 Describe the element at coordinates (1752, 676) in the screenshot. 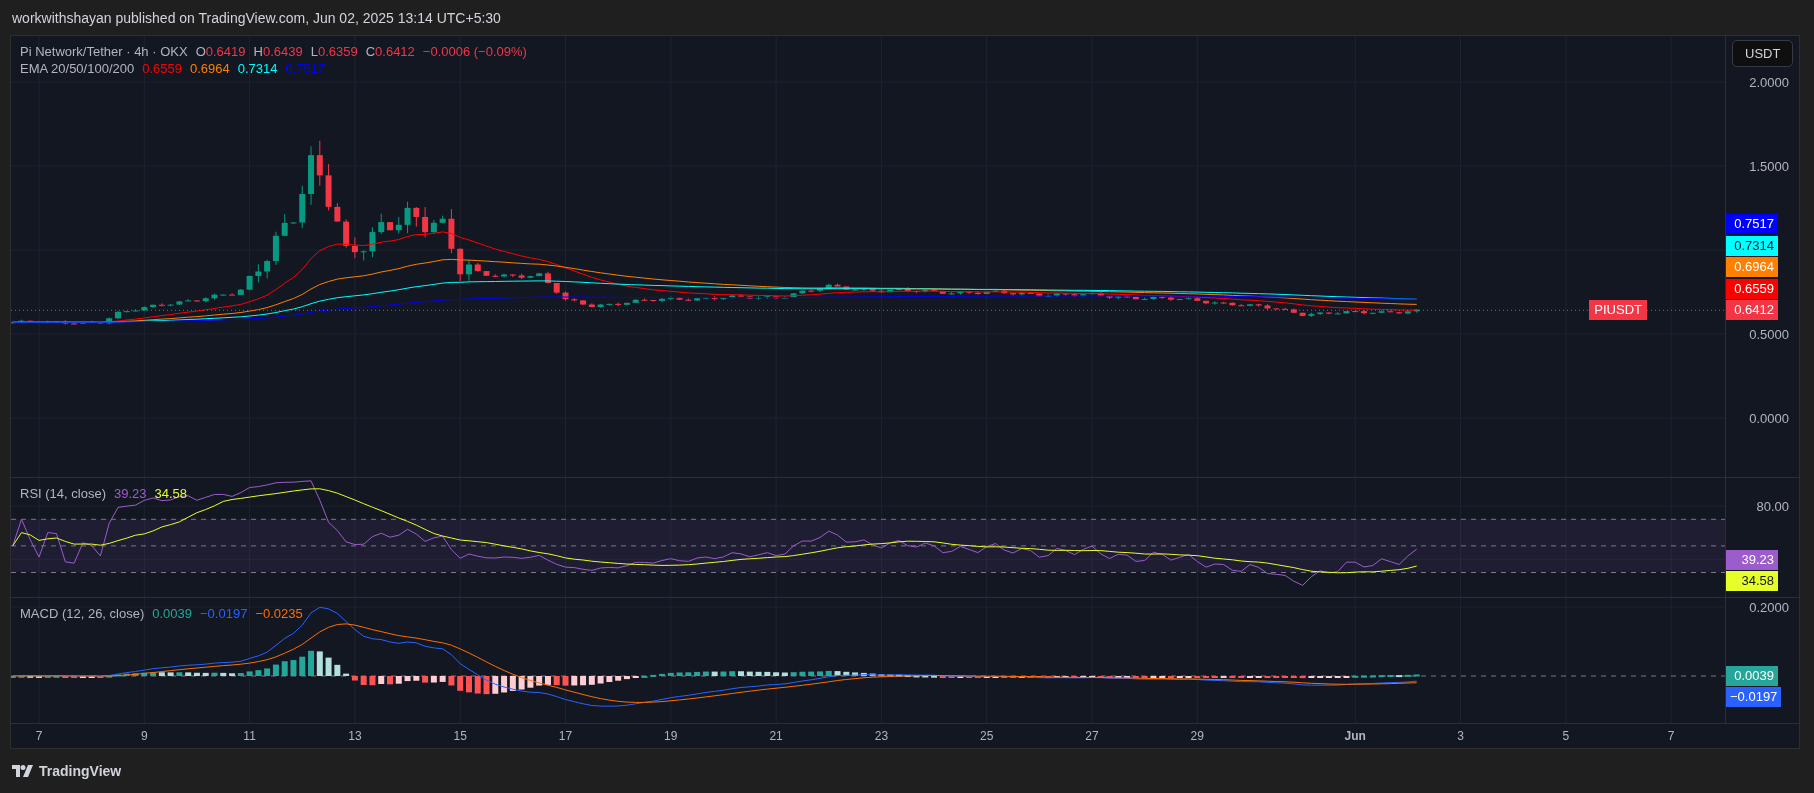

I see `macd-tag: 0.0039` at that location.